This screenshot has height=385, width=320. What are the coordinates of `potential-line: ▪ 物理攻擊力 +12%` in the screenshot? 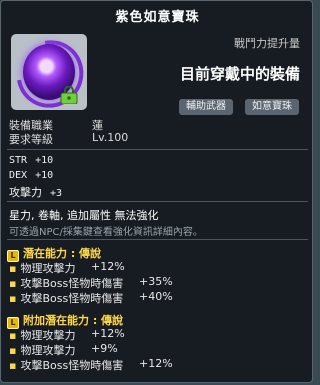 It's located at (67, 268).